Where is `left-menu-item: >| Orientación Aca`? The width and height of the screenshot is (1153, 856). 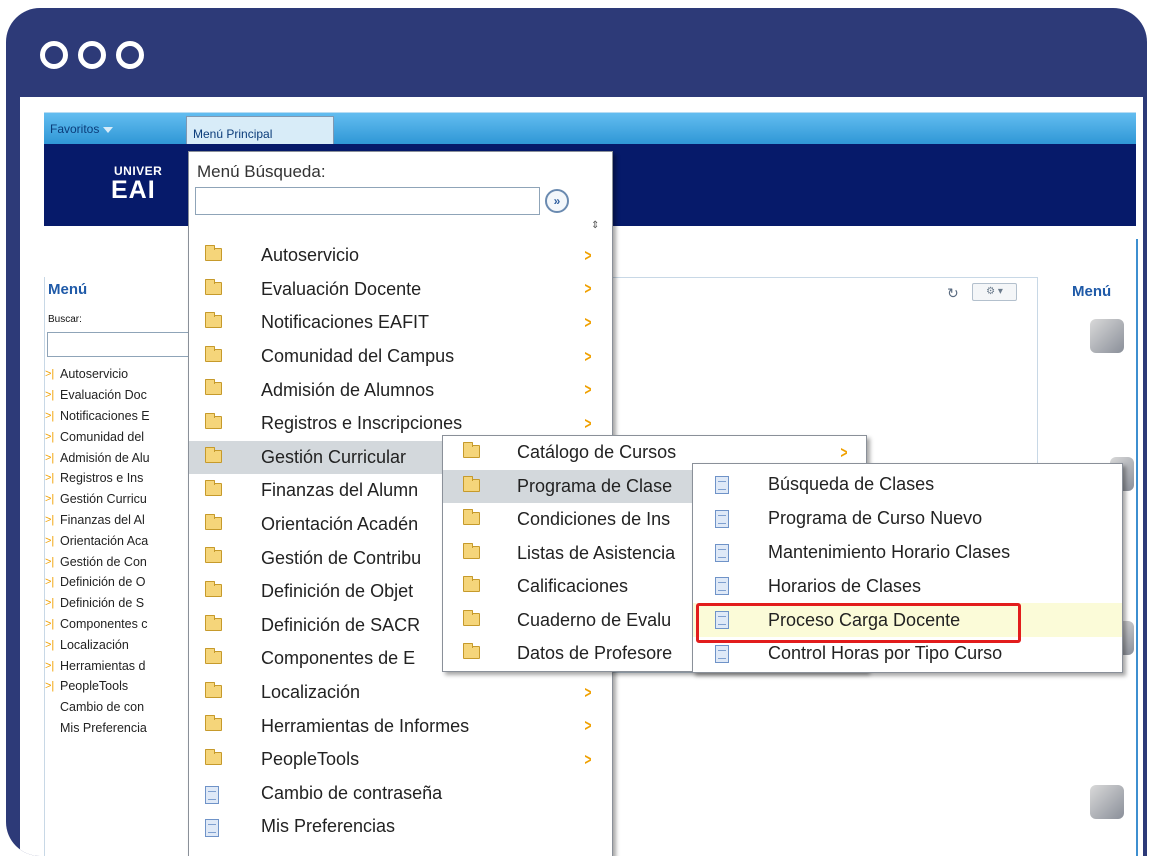
left-menu-item: >| Orientación Aca is located at coordinates (119, 540).